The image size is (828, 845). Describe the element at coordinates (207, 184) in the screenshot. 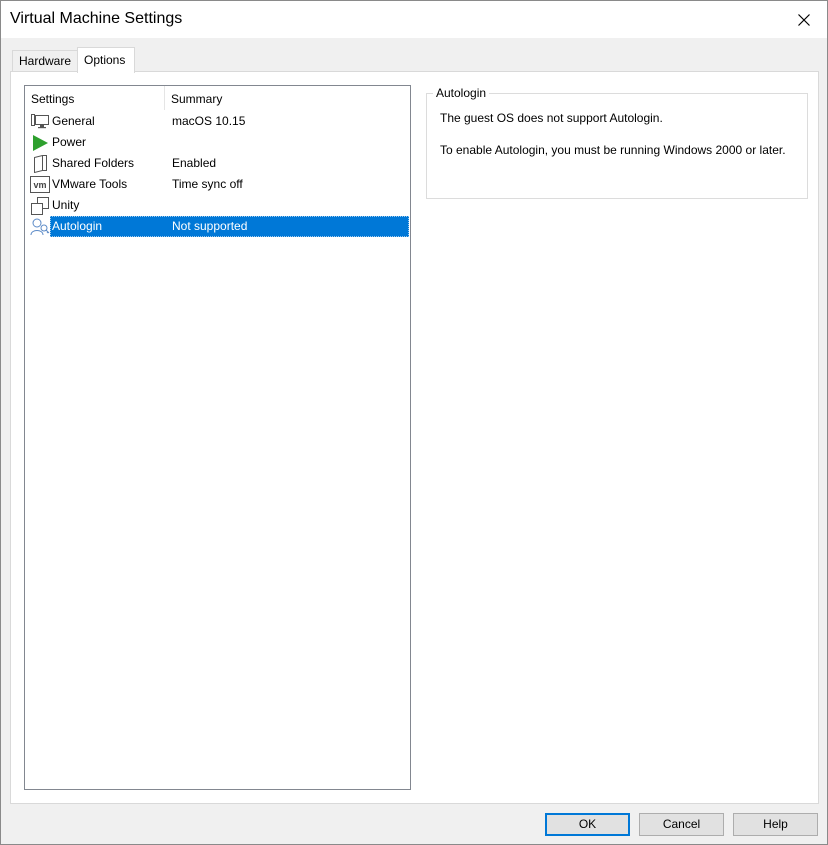

I see `setting-summary: Time sync off` at that location.